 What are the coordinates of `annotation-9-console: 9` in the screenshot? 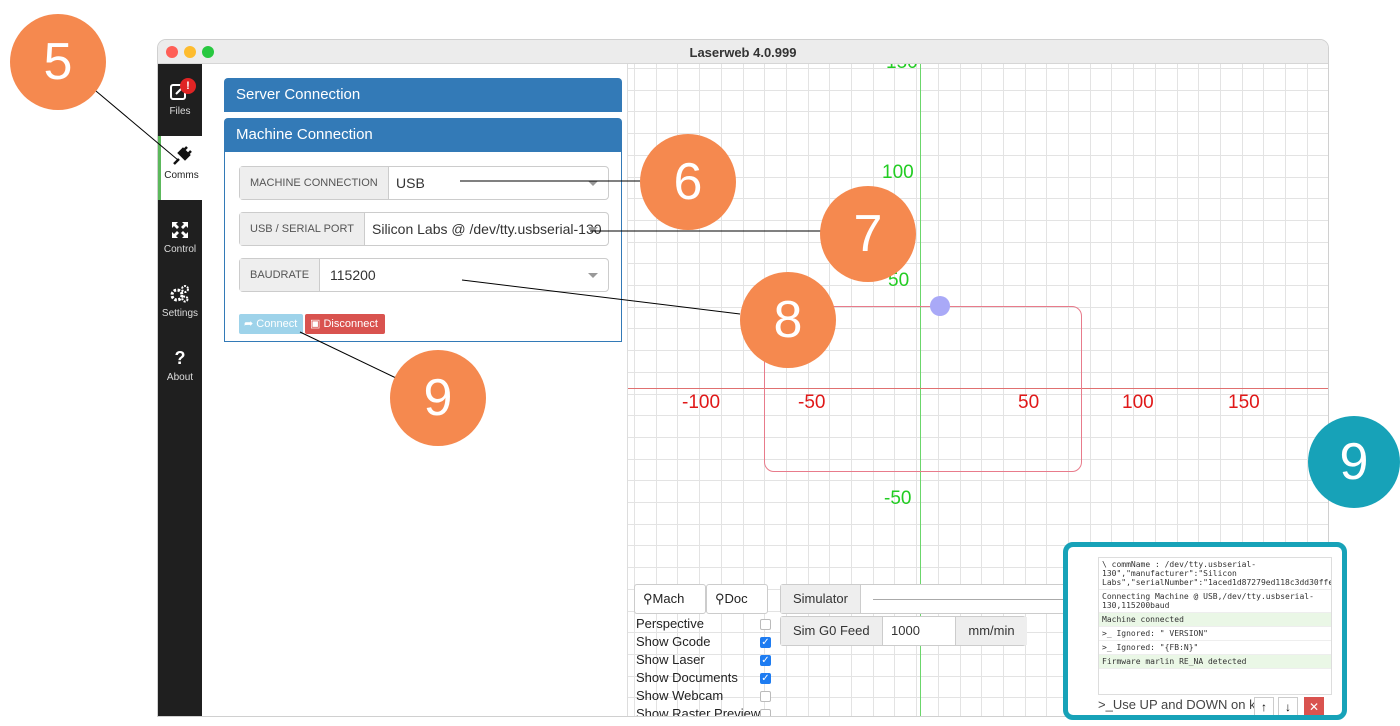 It's located at (1354, 462).